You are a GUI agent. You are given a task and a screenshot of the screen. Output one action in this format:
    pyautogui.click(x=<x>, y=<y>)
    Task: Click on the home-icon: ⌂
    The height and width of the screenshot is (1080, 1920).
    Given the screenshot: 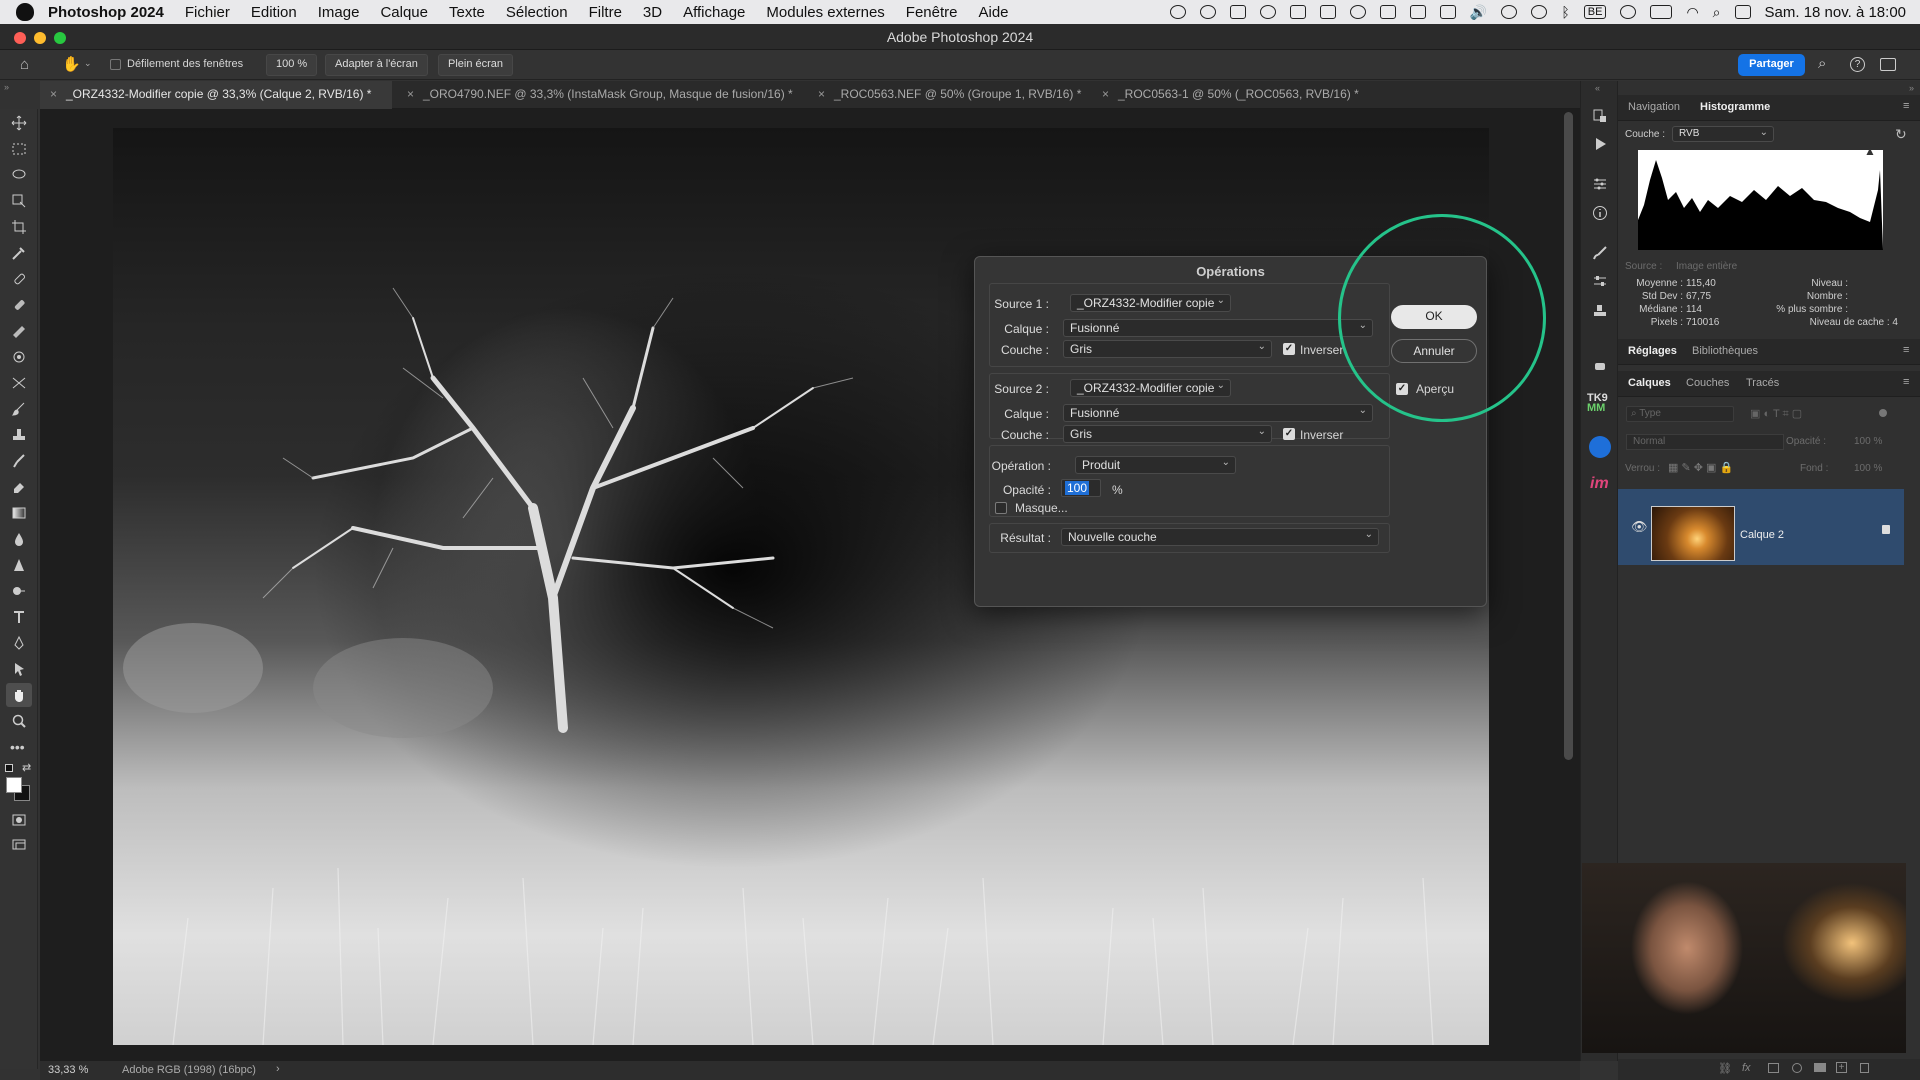 What is the action you would take?
    pyautogui.click(x=24, y=64)
    